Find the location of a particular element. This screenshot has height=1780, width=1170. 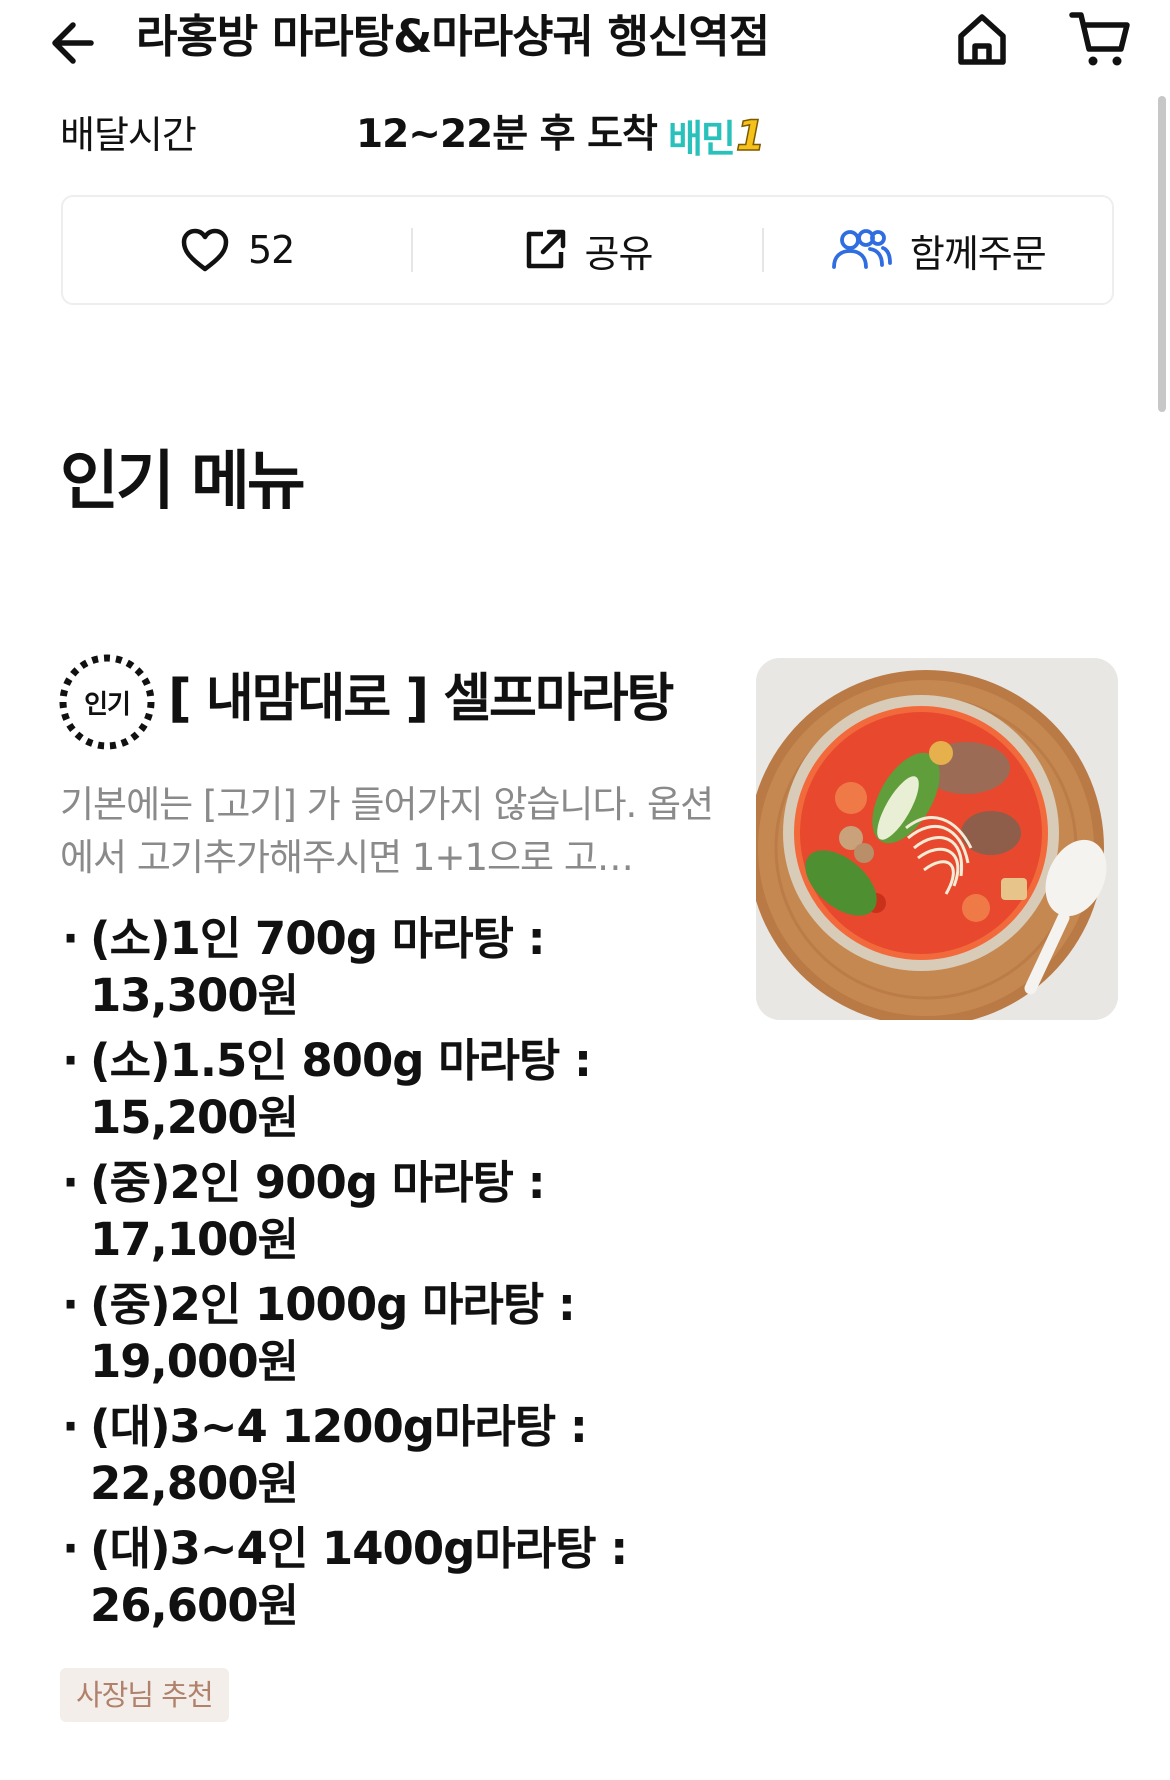

menu-image is located at coordinates (937, 839).